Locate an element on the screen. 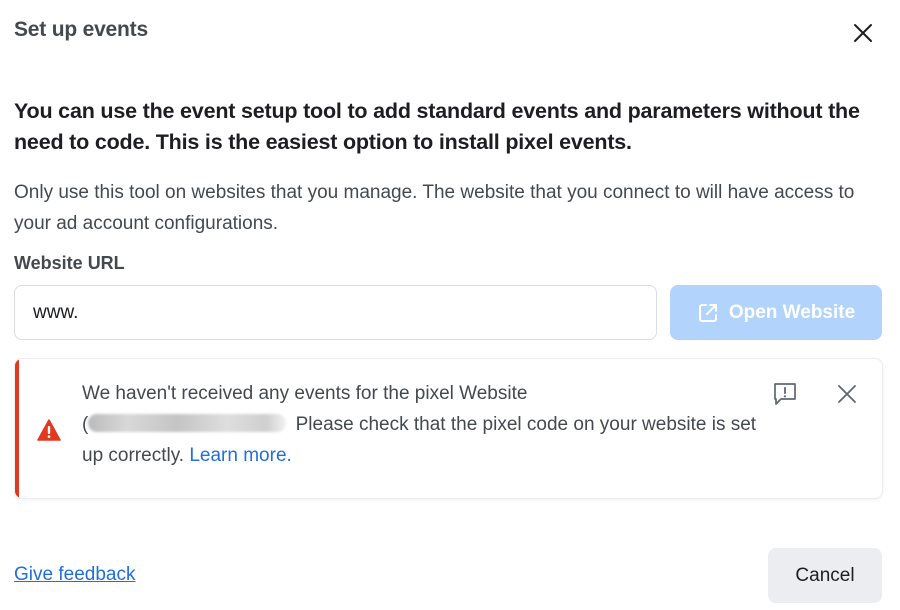 Image resolution: width=900 pixels, height=610 pixels. dialog-close-button is located at coordinates (863, 33).